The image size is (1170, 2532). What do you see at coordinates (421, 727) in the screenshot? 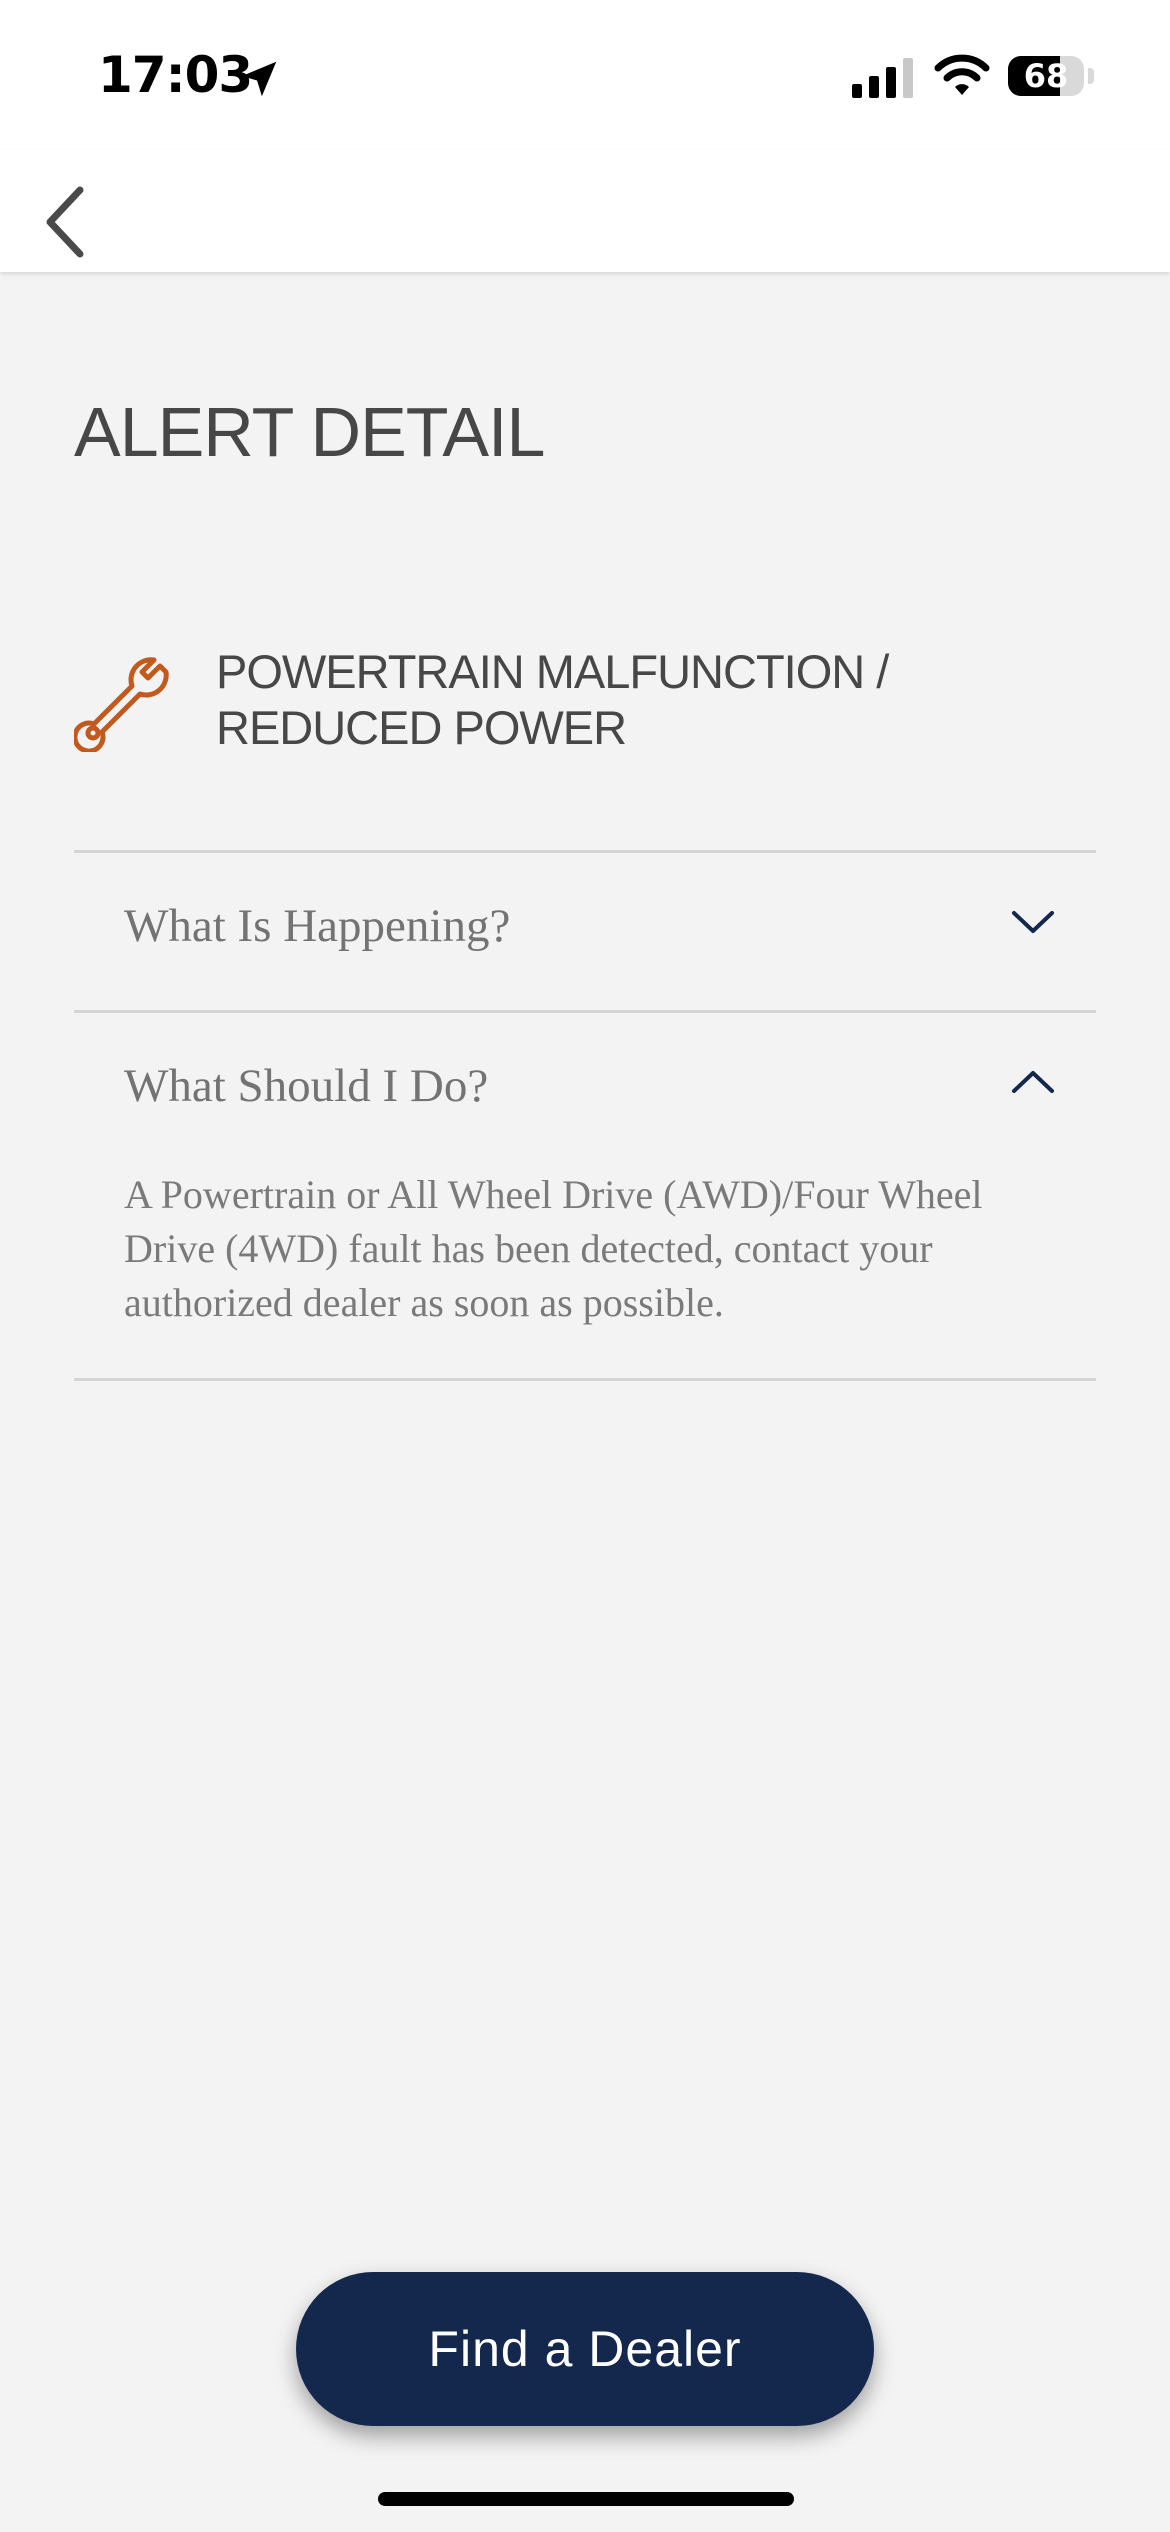
I see `alert-name-line2: REDUCED POWER` at bounding box center [421, 727].